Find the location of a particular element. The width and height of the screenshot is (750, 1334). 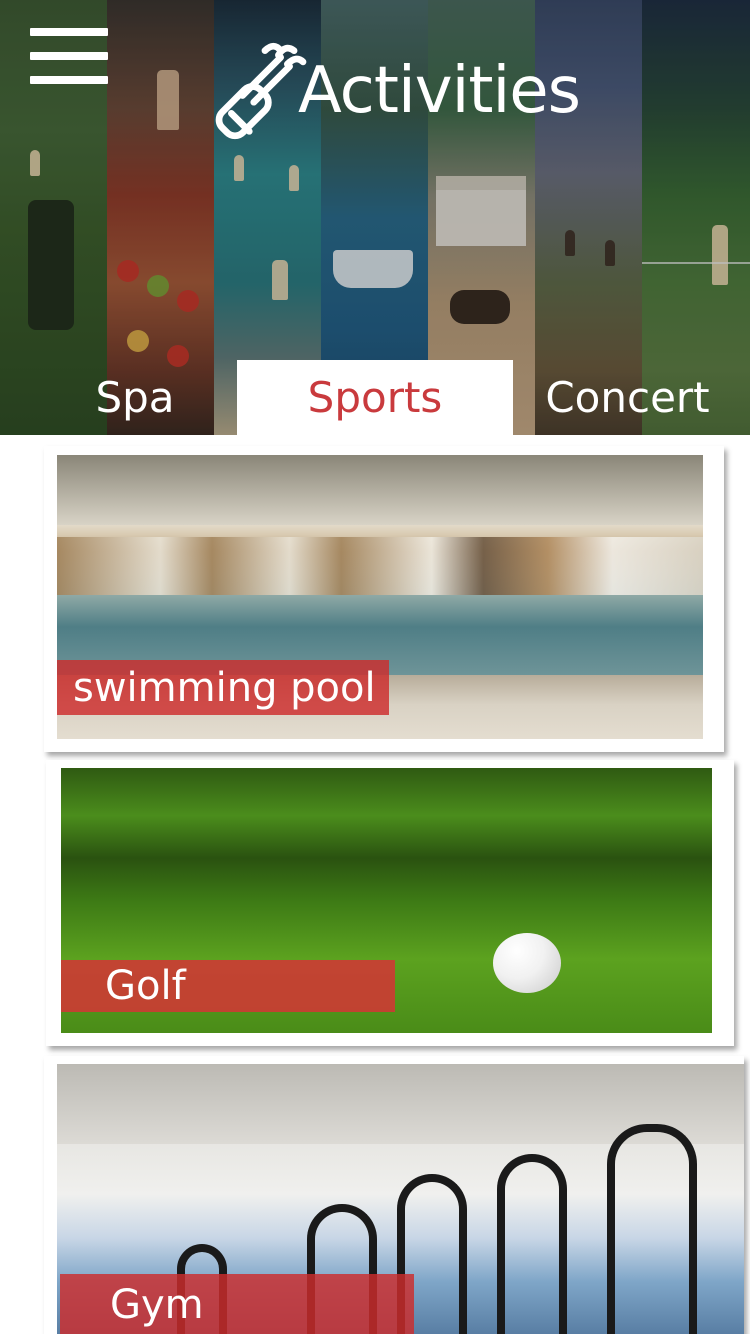

page-title: Activities is located at coordinates (439, 91).